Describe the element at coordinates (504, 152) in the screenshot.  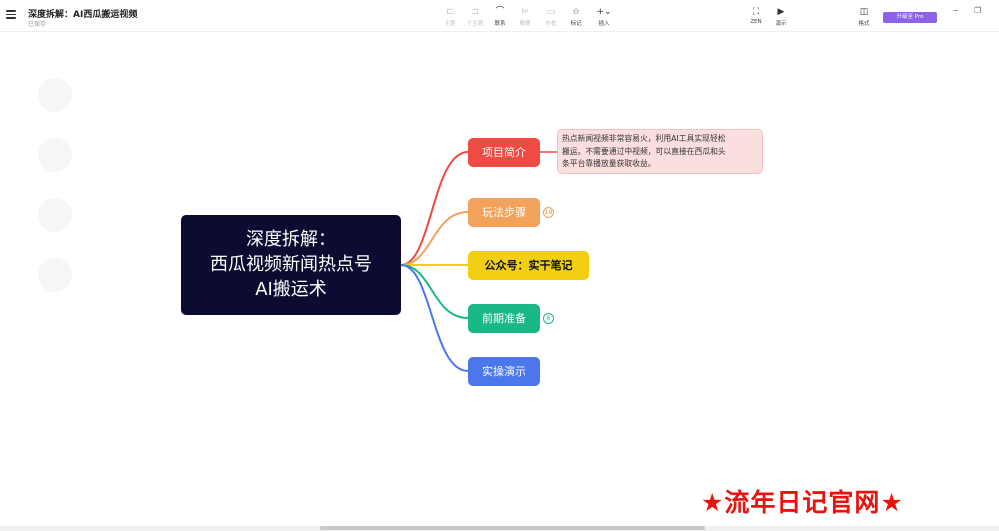
I see `topic-project-intro: 项目简介` at that location.